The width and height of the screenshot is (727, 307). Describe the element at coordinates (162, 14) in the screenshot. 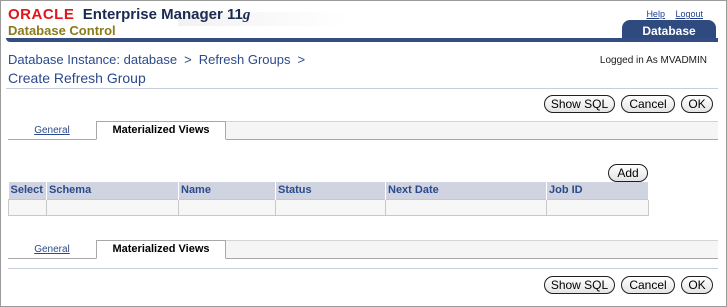

I see `product-name: Enterprise Manager 11` at that location.